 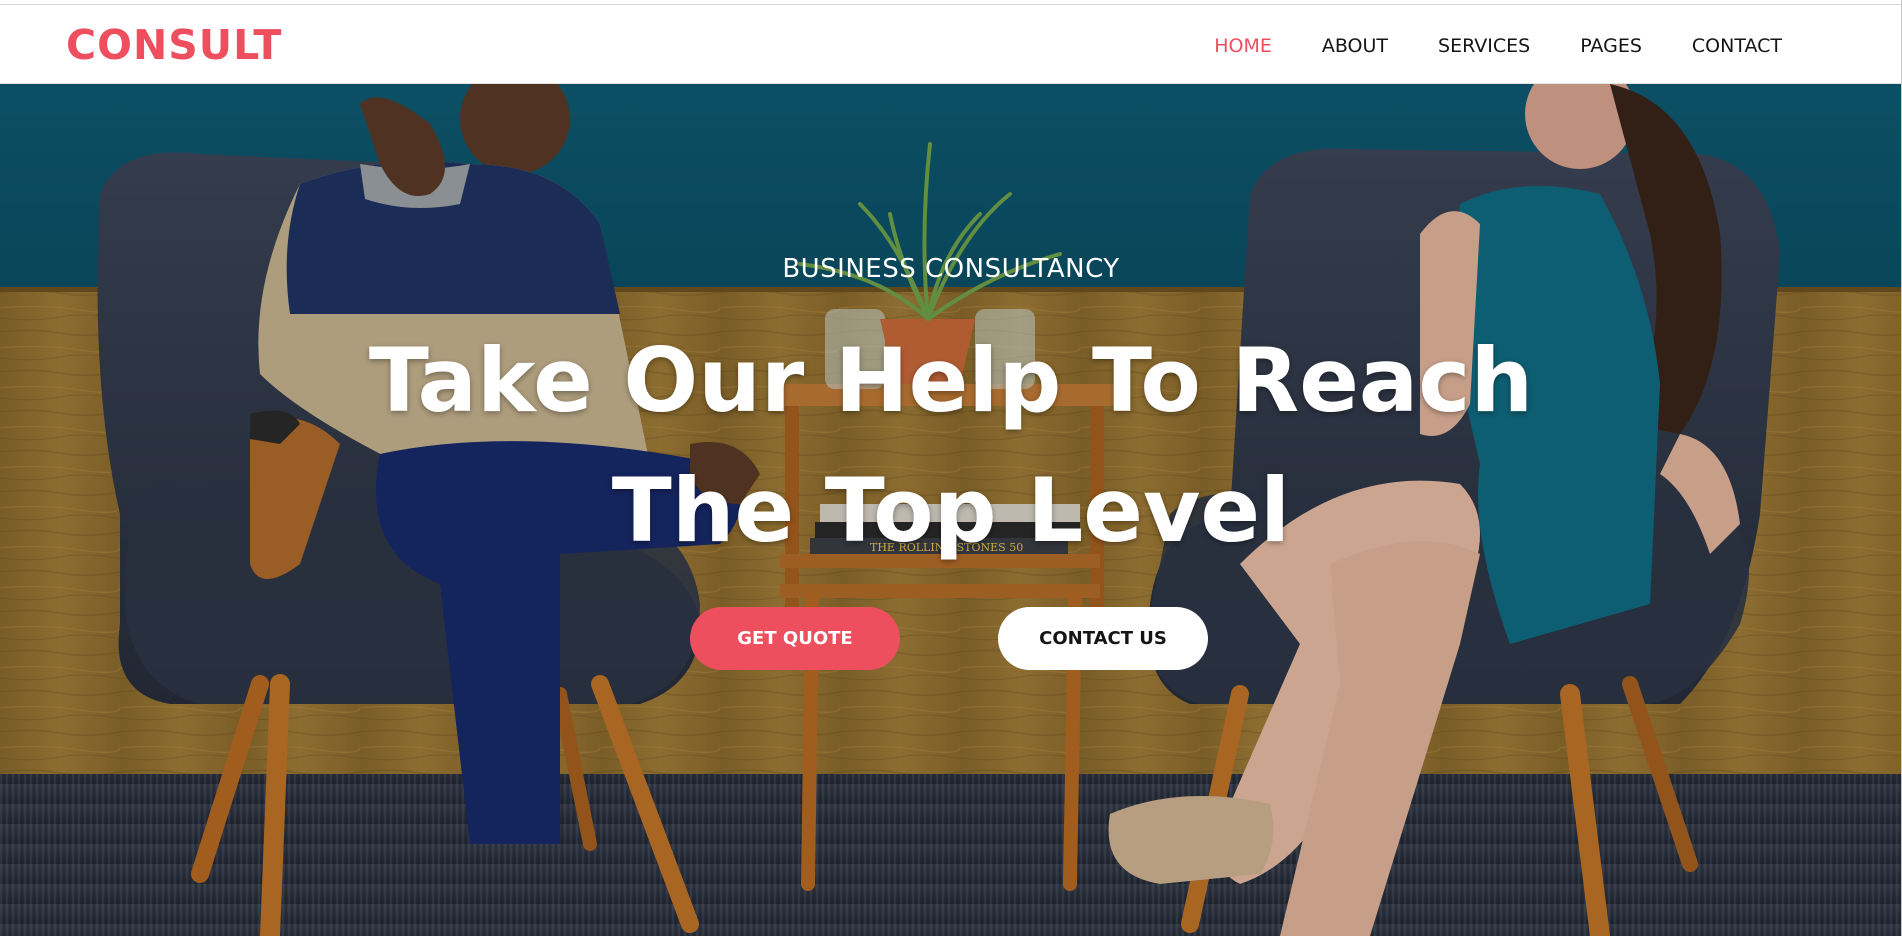 I want to click on contact-us-button: CONTACT US, so click(x=1103, y=638).